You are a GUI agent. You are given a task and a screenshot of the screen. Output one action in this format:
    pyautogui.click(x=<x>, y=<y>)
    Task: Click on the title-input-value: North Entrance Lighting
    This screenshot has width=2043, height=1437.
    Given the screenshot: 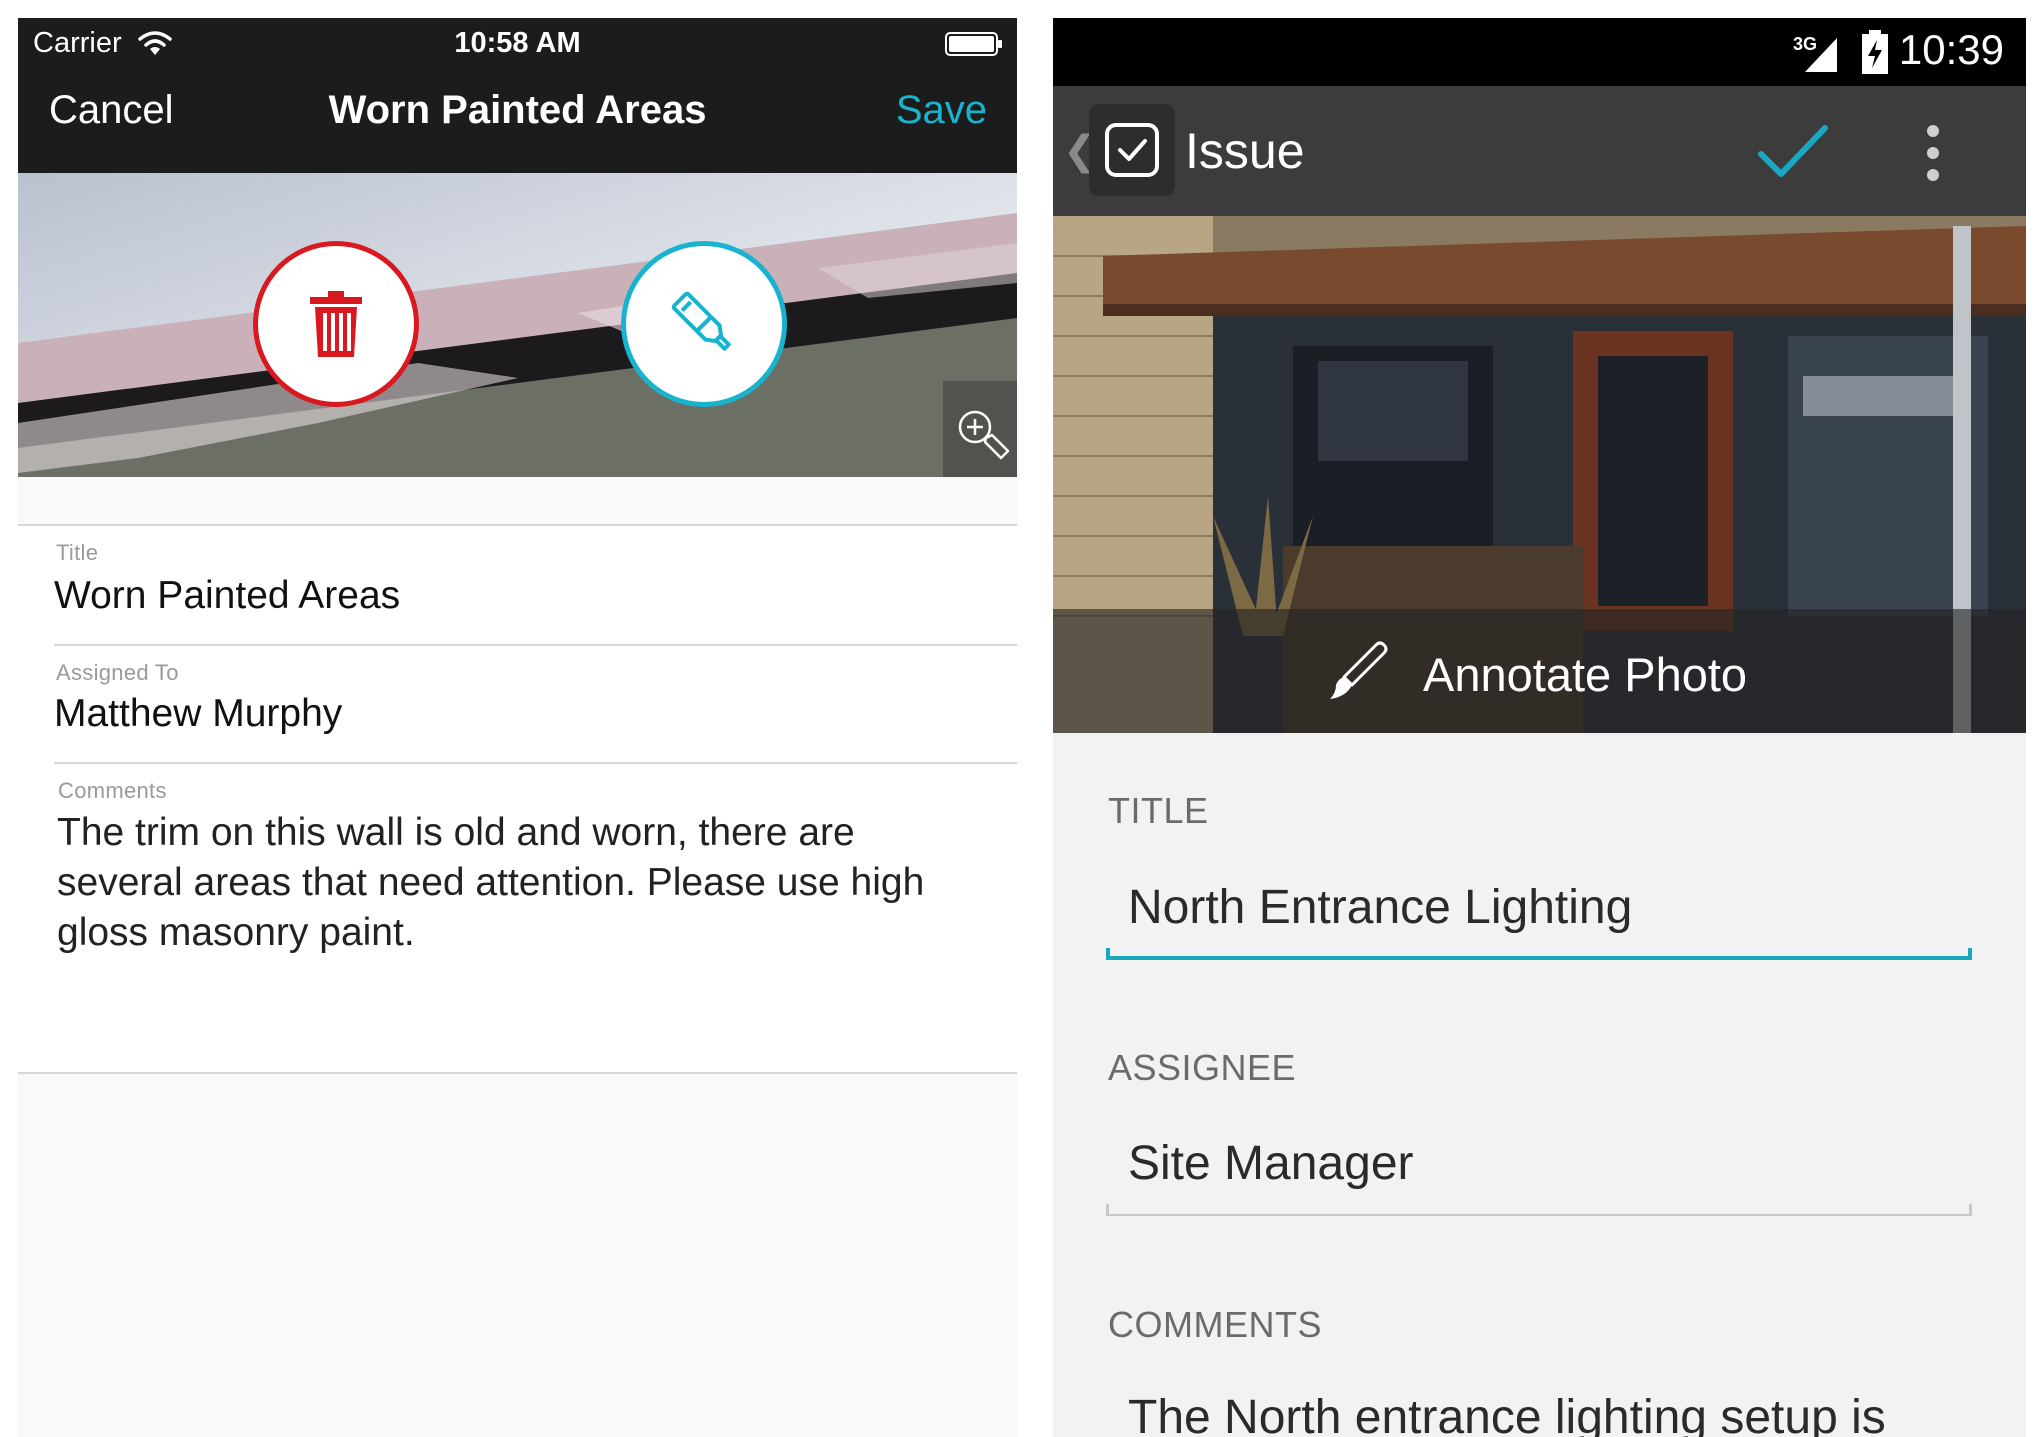 What is the action you would take?
    pyautogui.click(x=1380, y=907)
    